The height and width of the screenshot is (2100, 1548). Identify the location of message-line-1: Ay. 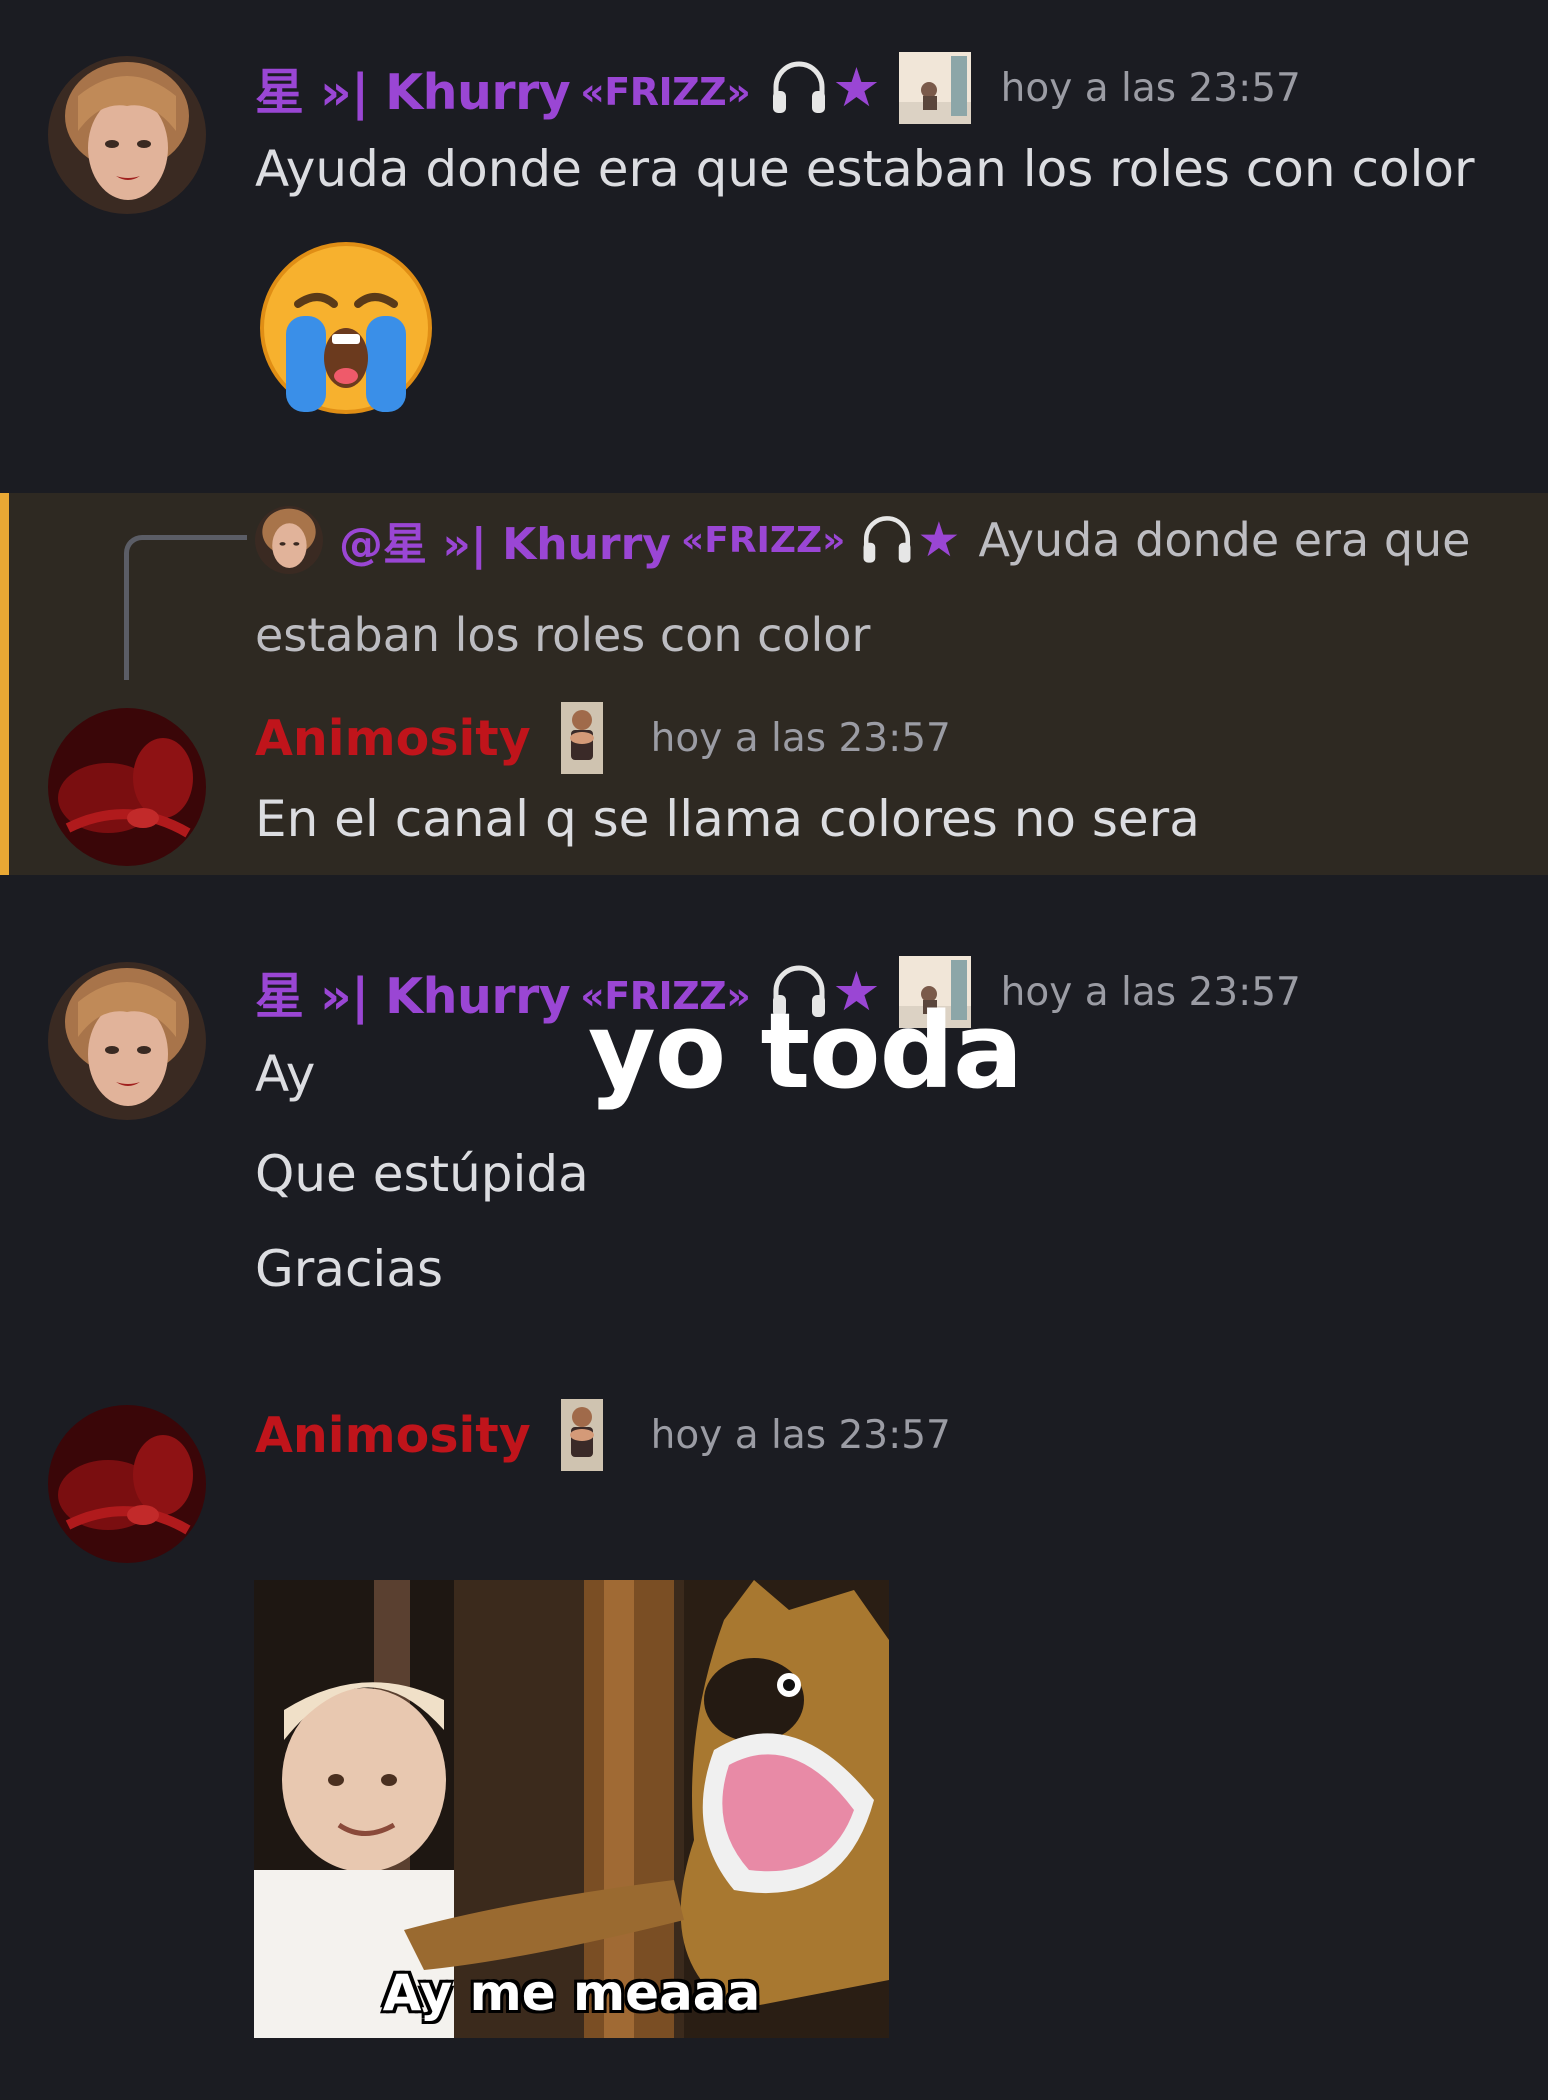
(285, 1074).